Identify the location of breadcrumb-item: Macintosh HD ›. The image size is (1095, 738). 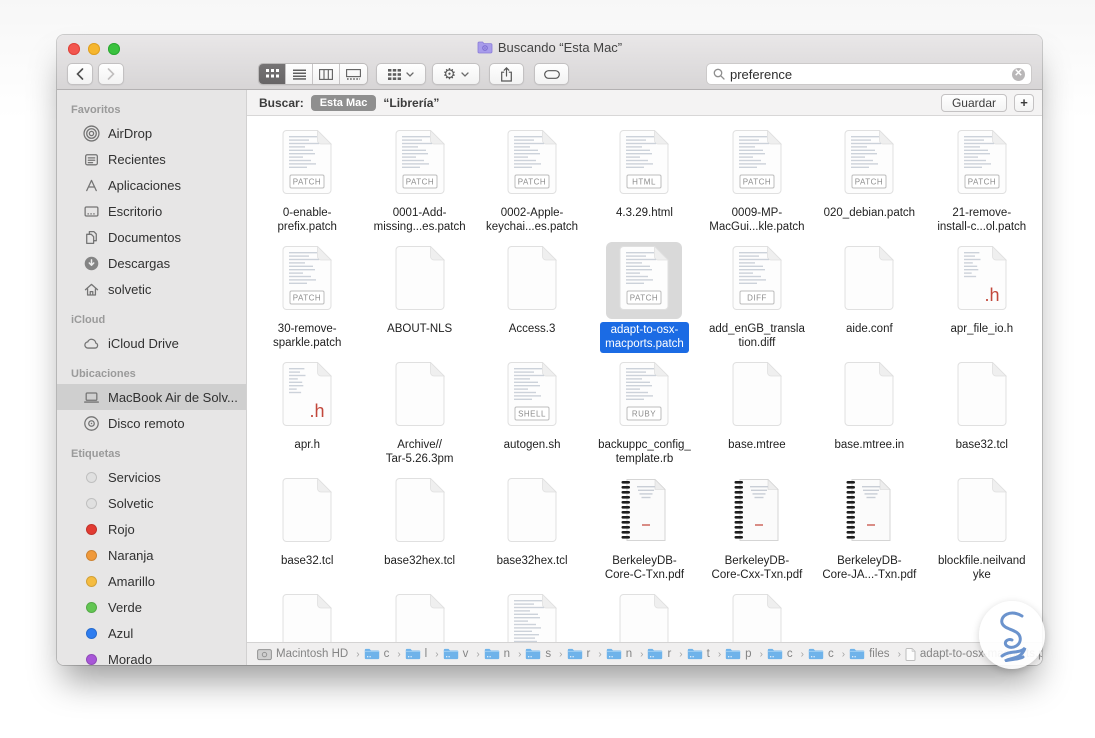
(308, 654).